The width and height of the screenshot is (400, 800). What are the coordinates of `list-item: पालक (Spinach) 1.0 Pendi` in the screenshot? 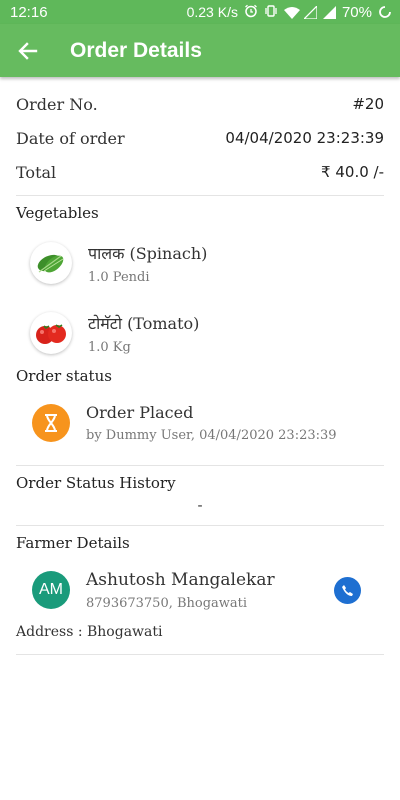 It's located at (200, 263).